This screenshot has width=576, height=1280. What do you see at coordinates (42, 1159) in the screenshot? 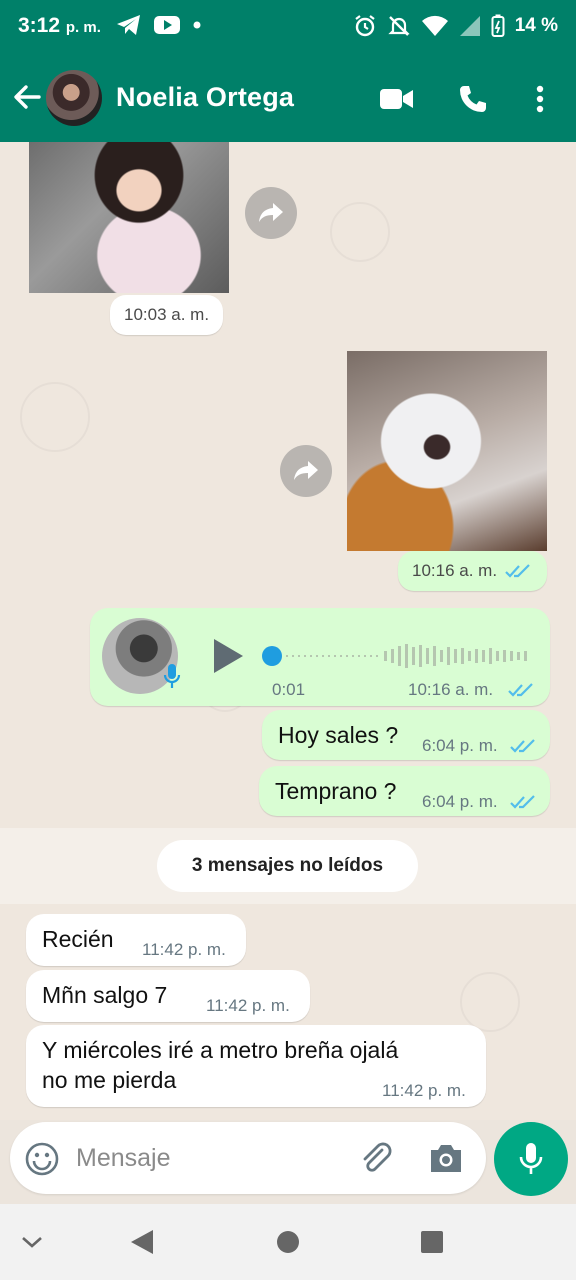
I see `emoji-icon` at bounding box center [42, 1159].